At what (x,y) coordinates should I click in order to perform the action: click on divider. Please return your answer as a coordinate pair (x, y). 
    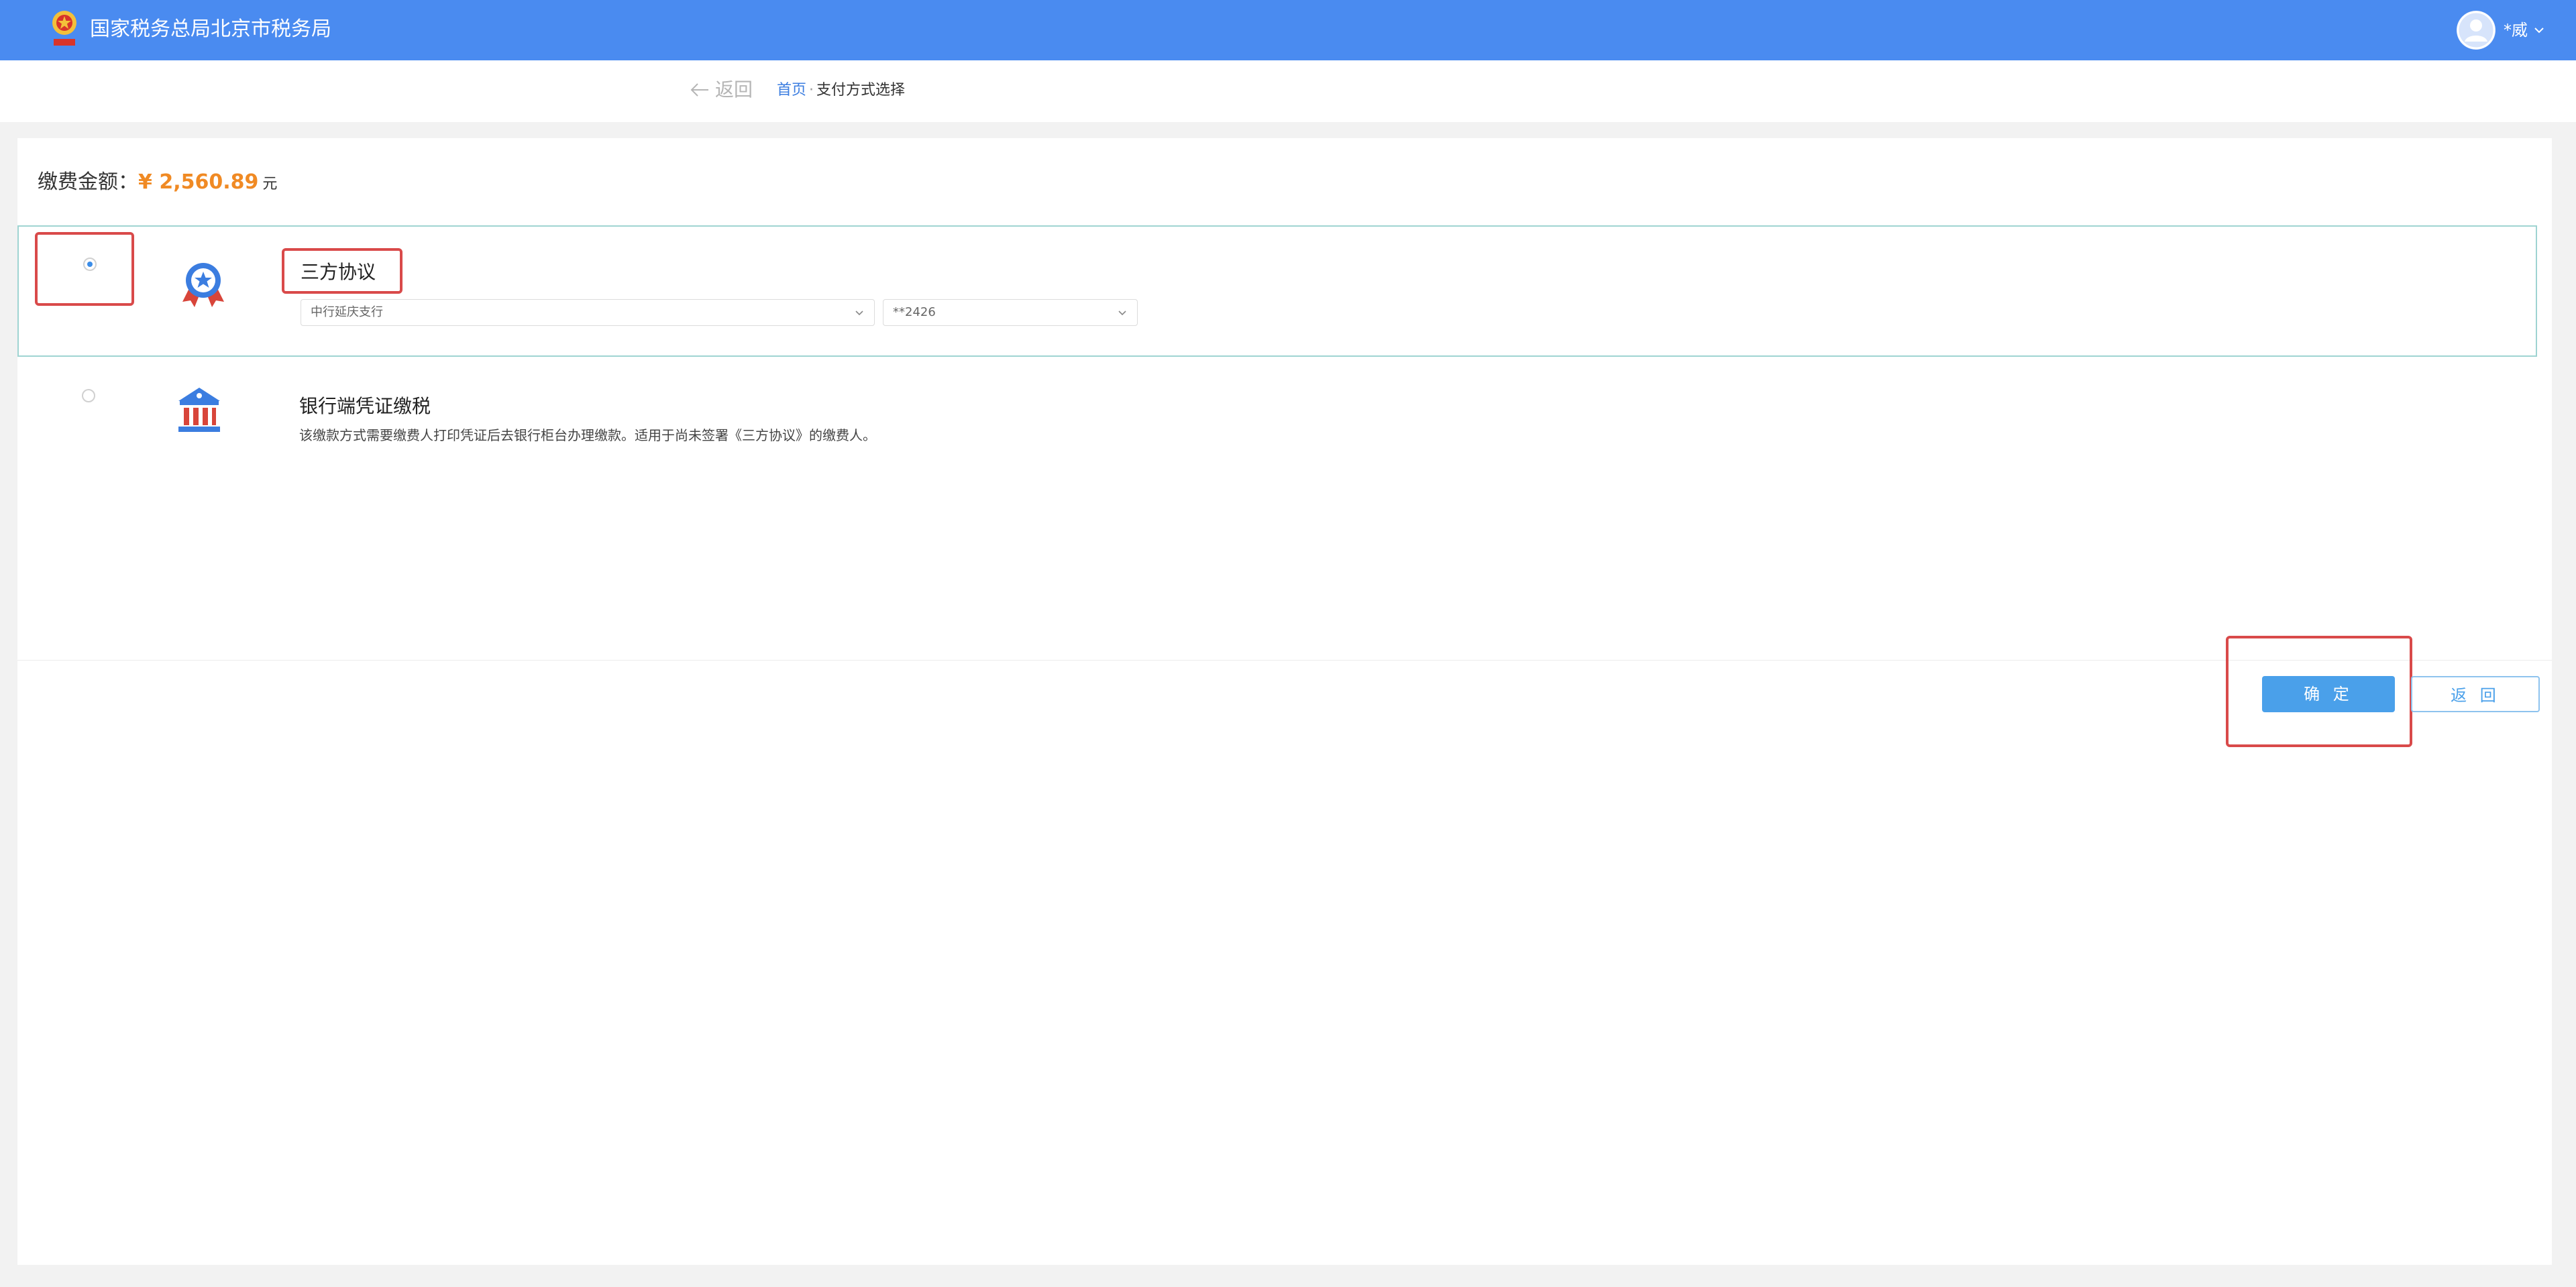
    Looking at the image, I should click on (1284, 660).